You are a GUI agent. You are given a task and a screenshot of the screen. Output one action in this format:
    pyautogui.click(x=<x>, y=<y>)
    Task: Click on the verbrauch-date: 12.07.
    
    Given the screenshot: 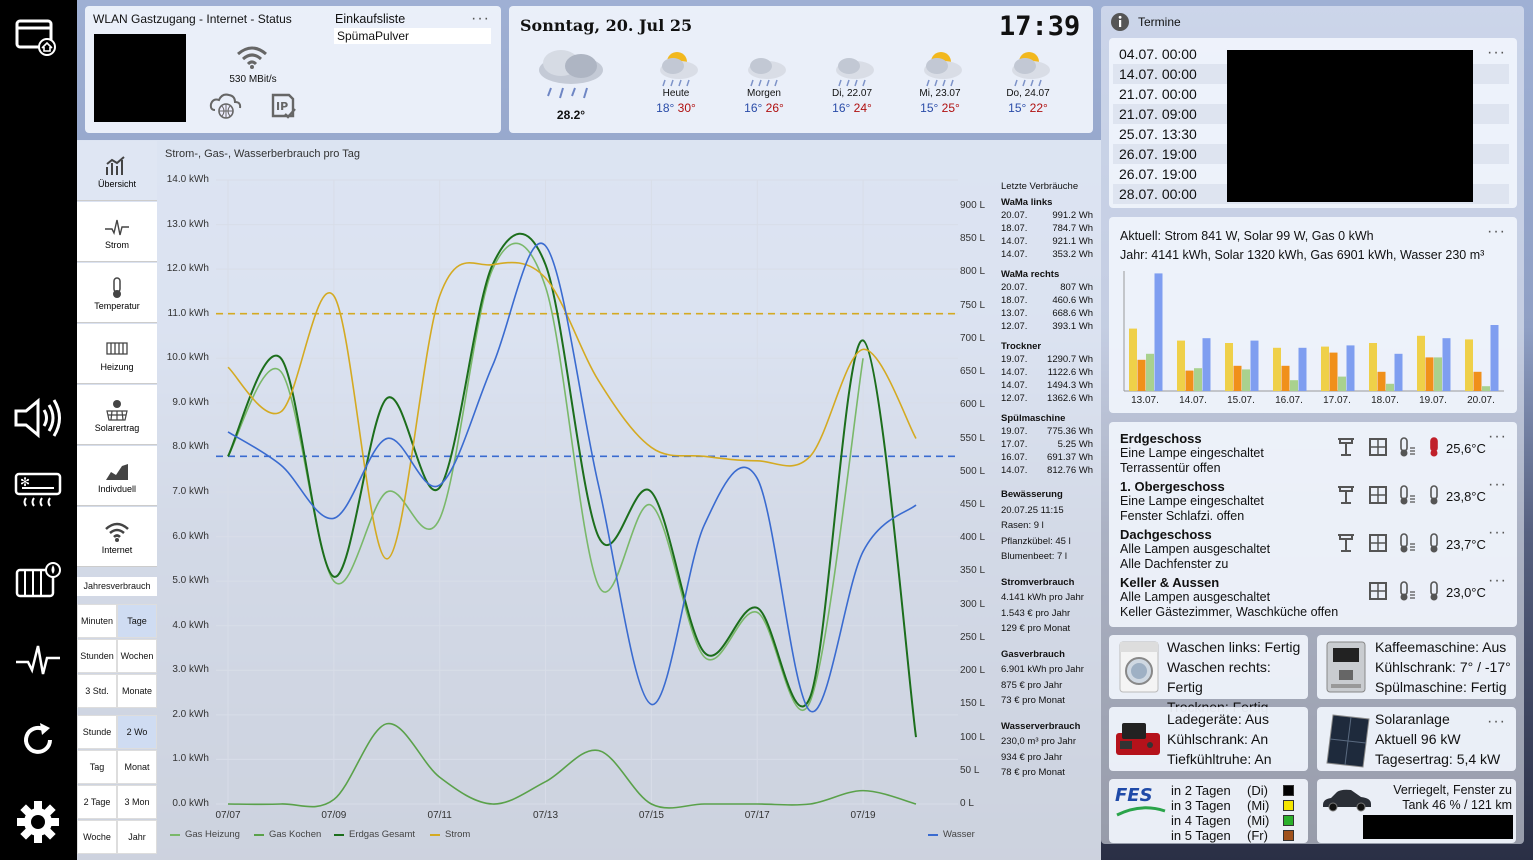 What is the action you would take?
    pyautogui.click(x=1014, y=326)
    